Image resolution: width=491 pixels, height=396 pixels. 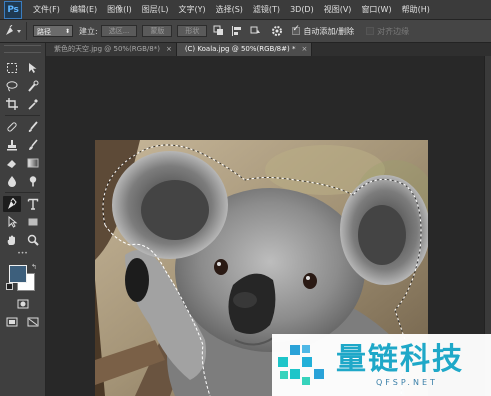 I want to click on crop-icon, so click(x=12, y=104).